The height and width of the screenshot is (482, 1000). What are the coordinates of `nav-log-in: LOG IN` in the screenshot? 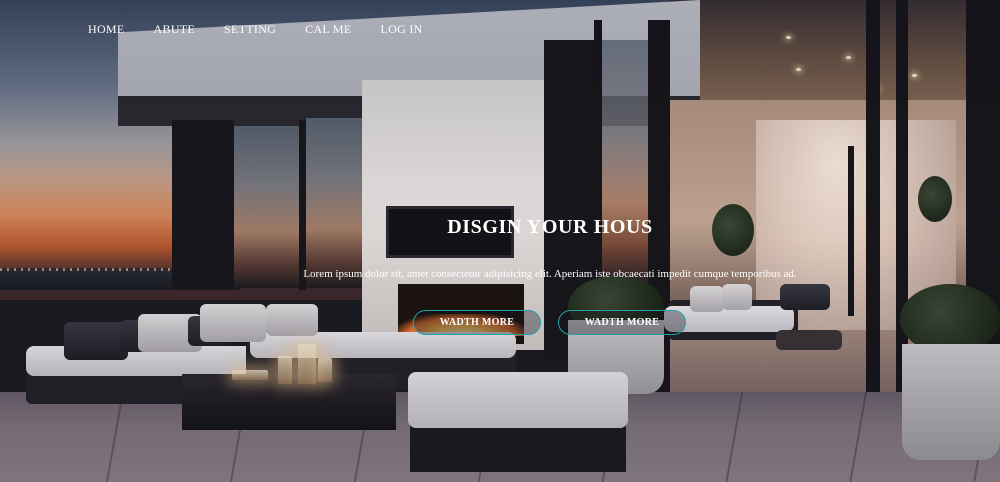 It's located at (402, 29).